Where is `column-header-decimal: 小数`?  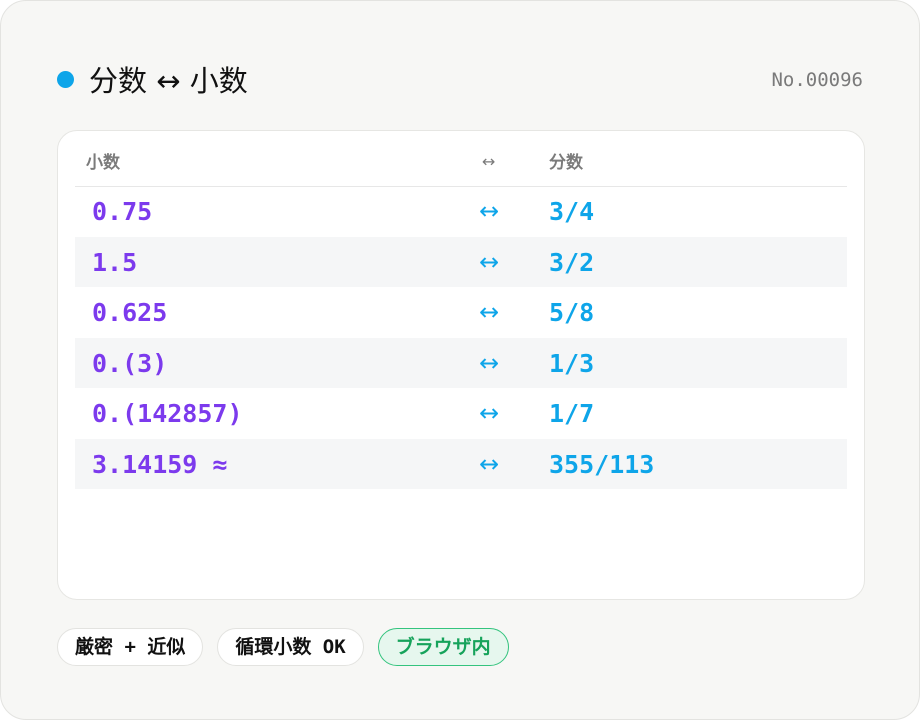 column-header-decimal: 小数 is located at coordinates (103, 163).